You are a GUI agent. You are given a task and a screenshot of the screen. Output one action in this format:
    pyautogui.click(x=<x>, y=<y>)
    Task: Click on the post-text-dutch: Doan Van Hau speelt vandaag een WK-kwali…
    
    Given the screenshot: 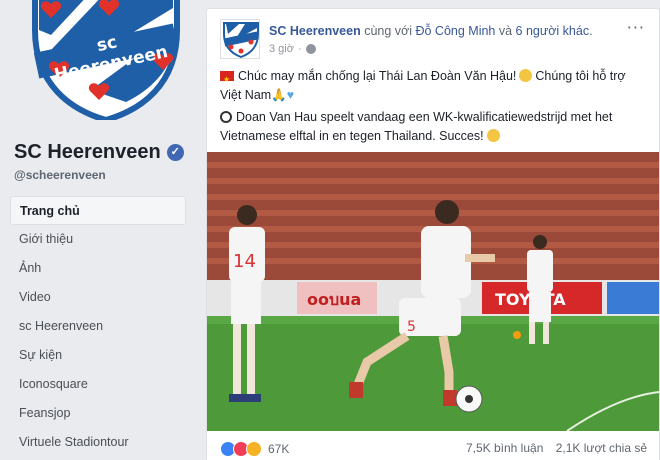 What is the action you would take?
    pyautogui.click(x=416, y=126)
    